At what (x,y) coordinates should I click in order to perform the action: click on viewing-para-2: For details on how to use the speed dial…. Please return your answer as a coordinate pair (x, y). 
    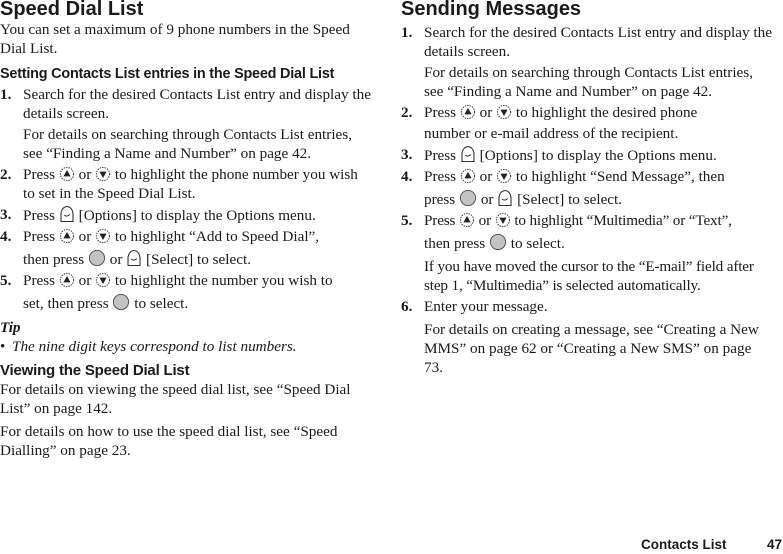
    Looking at the image, I should click on (169, 441).